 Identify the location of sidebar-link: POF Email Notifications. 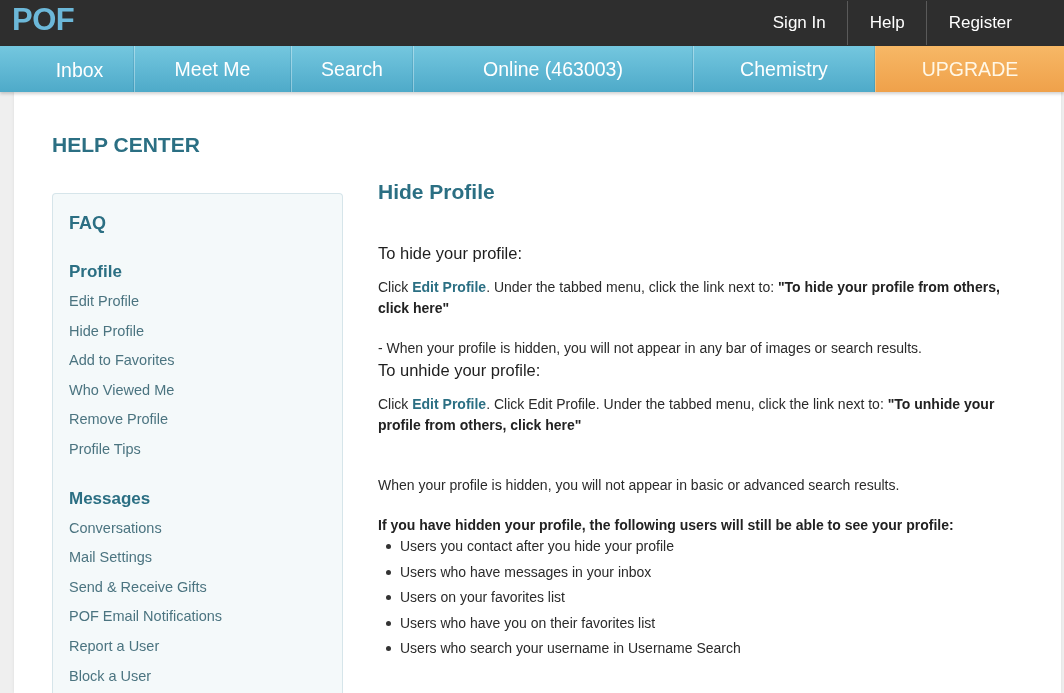
(146, 617).